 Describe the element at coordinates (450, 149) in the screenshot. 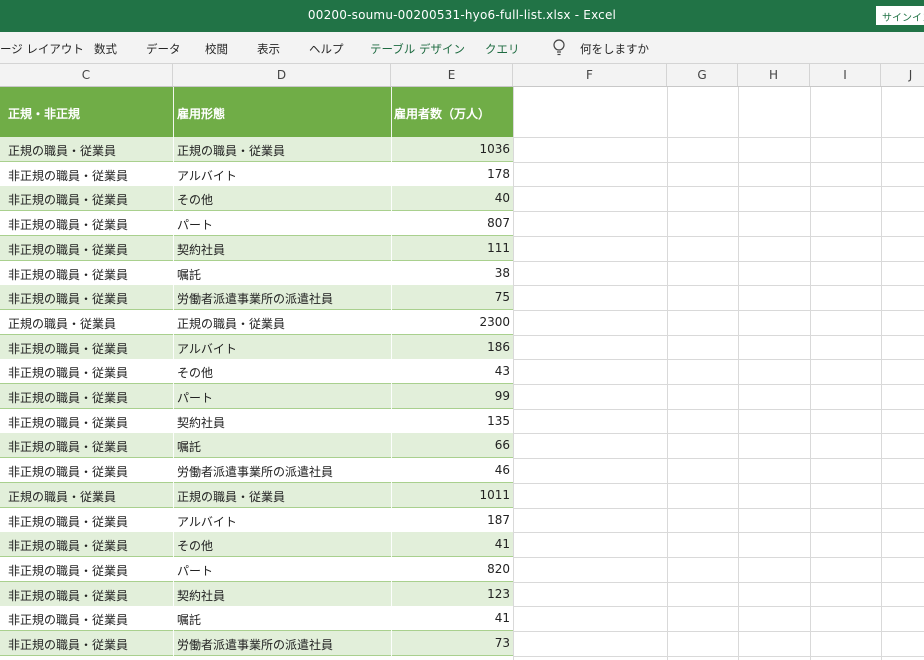

I see `cell-employees: 1036` at that location.